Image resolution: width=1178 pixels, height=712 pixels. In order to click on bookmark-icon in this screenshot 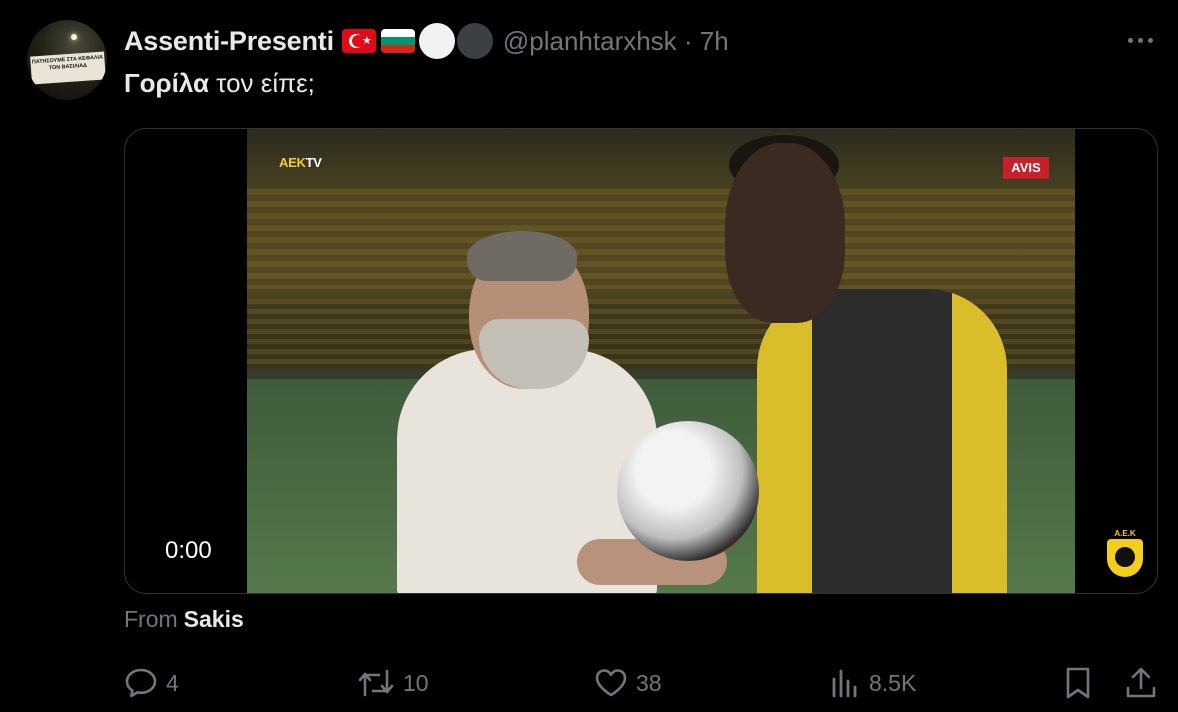, I will do `click(1078, 683)`.